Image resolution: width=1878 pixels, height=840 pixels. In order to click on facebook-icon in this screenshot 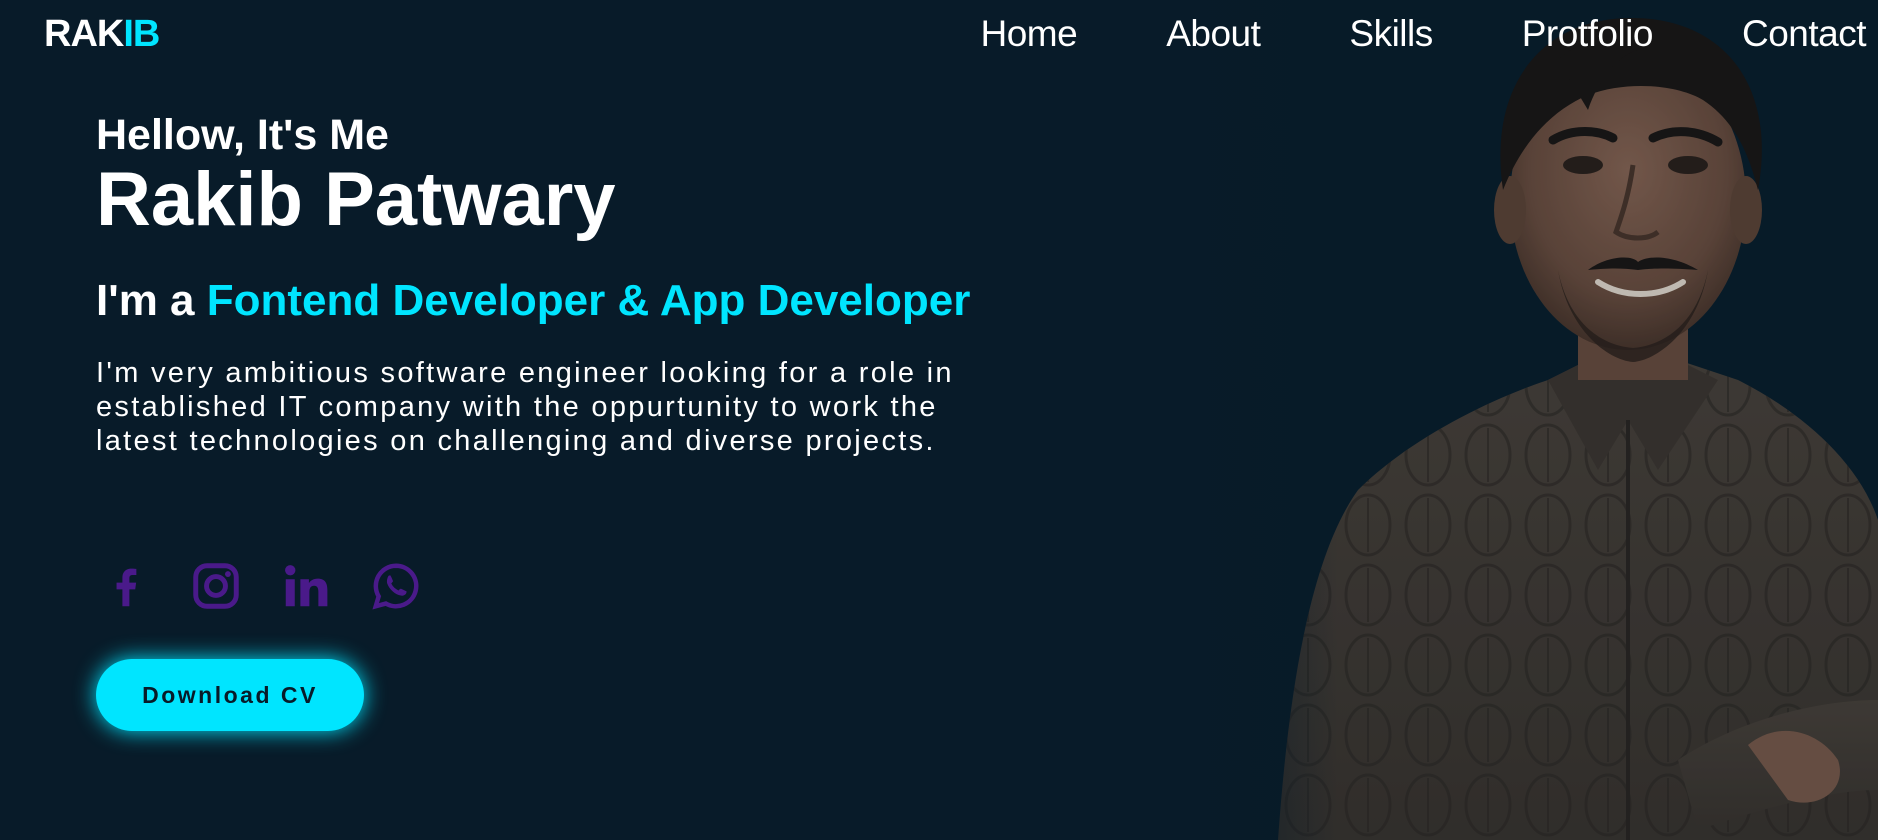, I will do `click(126, 587)`.